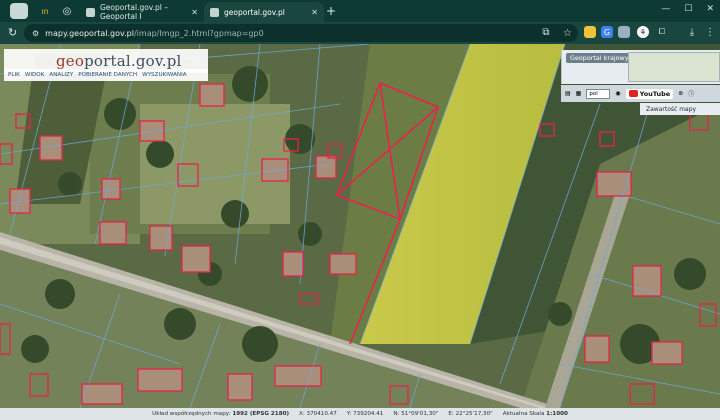 Image resolution: width=720 pixels, height=420 pixels. Describe the element at coordinates (710, 32) in the screenshot. I see `menu-icon: ⋮` at that location.